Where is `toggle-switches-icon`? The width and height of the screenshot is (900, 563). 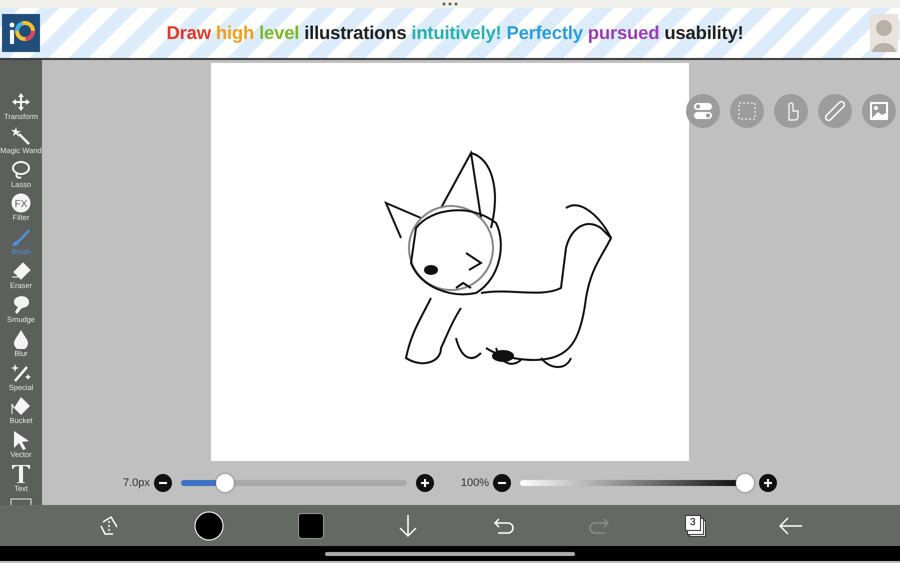 toggle-switches-icon is located at coordinates (703, 111).